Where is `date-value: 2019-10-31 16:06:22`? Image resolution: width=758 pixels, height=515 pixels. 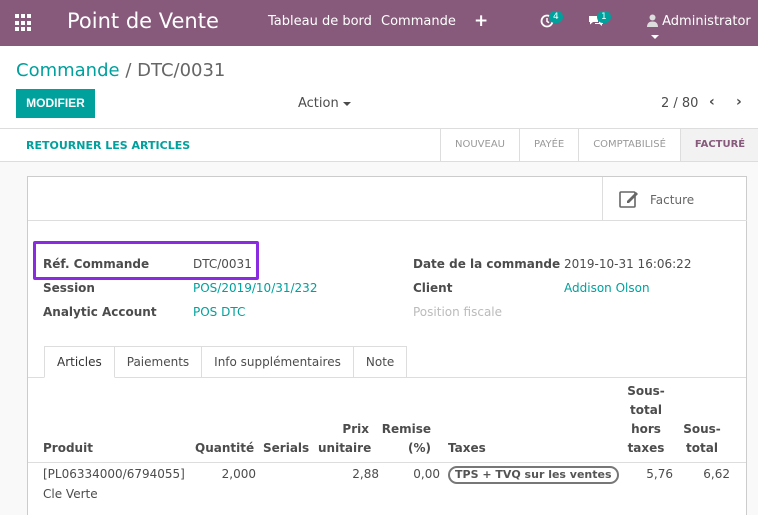
date-value: 2019-10-31 16:06:22 is located at coordinates (628, 264).